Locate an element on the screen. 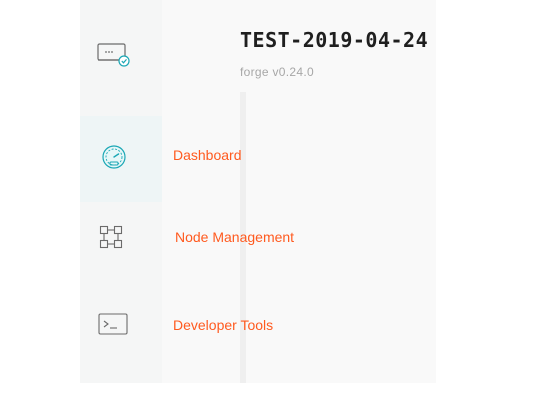  speedometer-icon is located at coordinates (114, 157).